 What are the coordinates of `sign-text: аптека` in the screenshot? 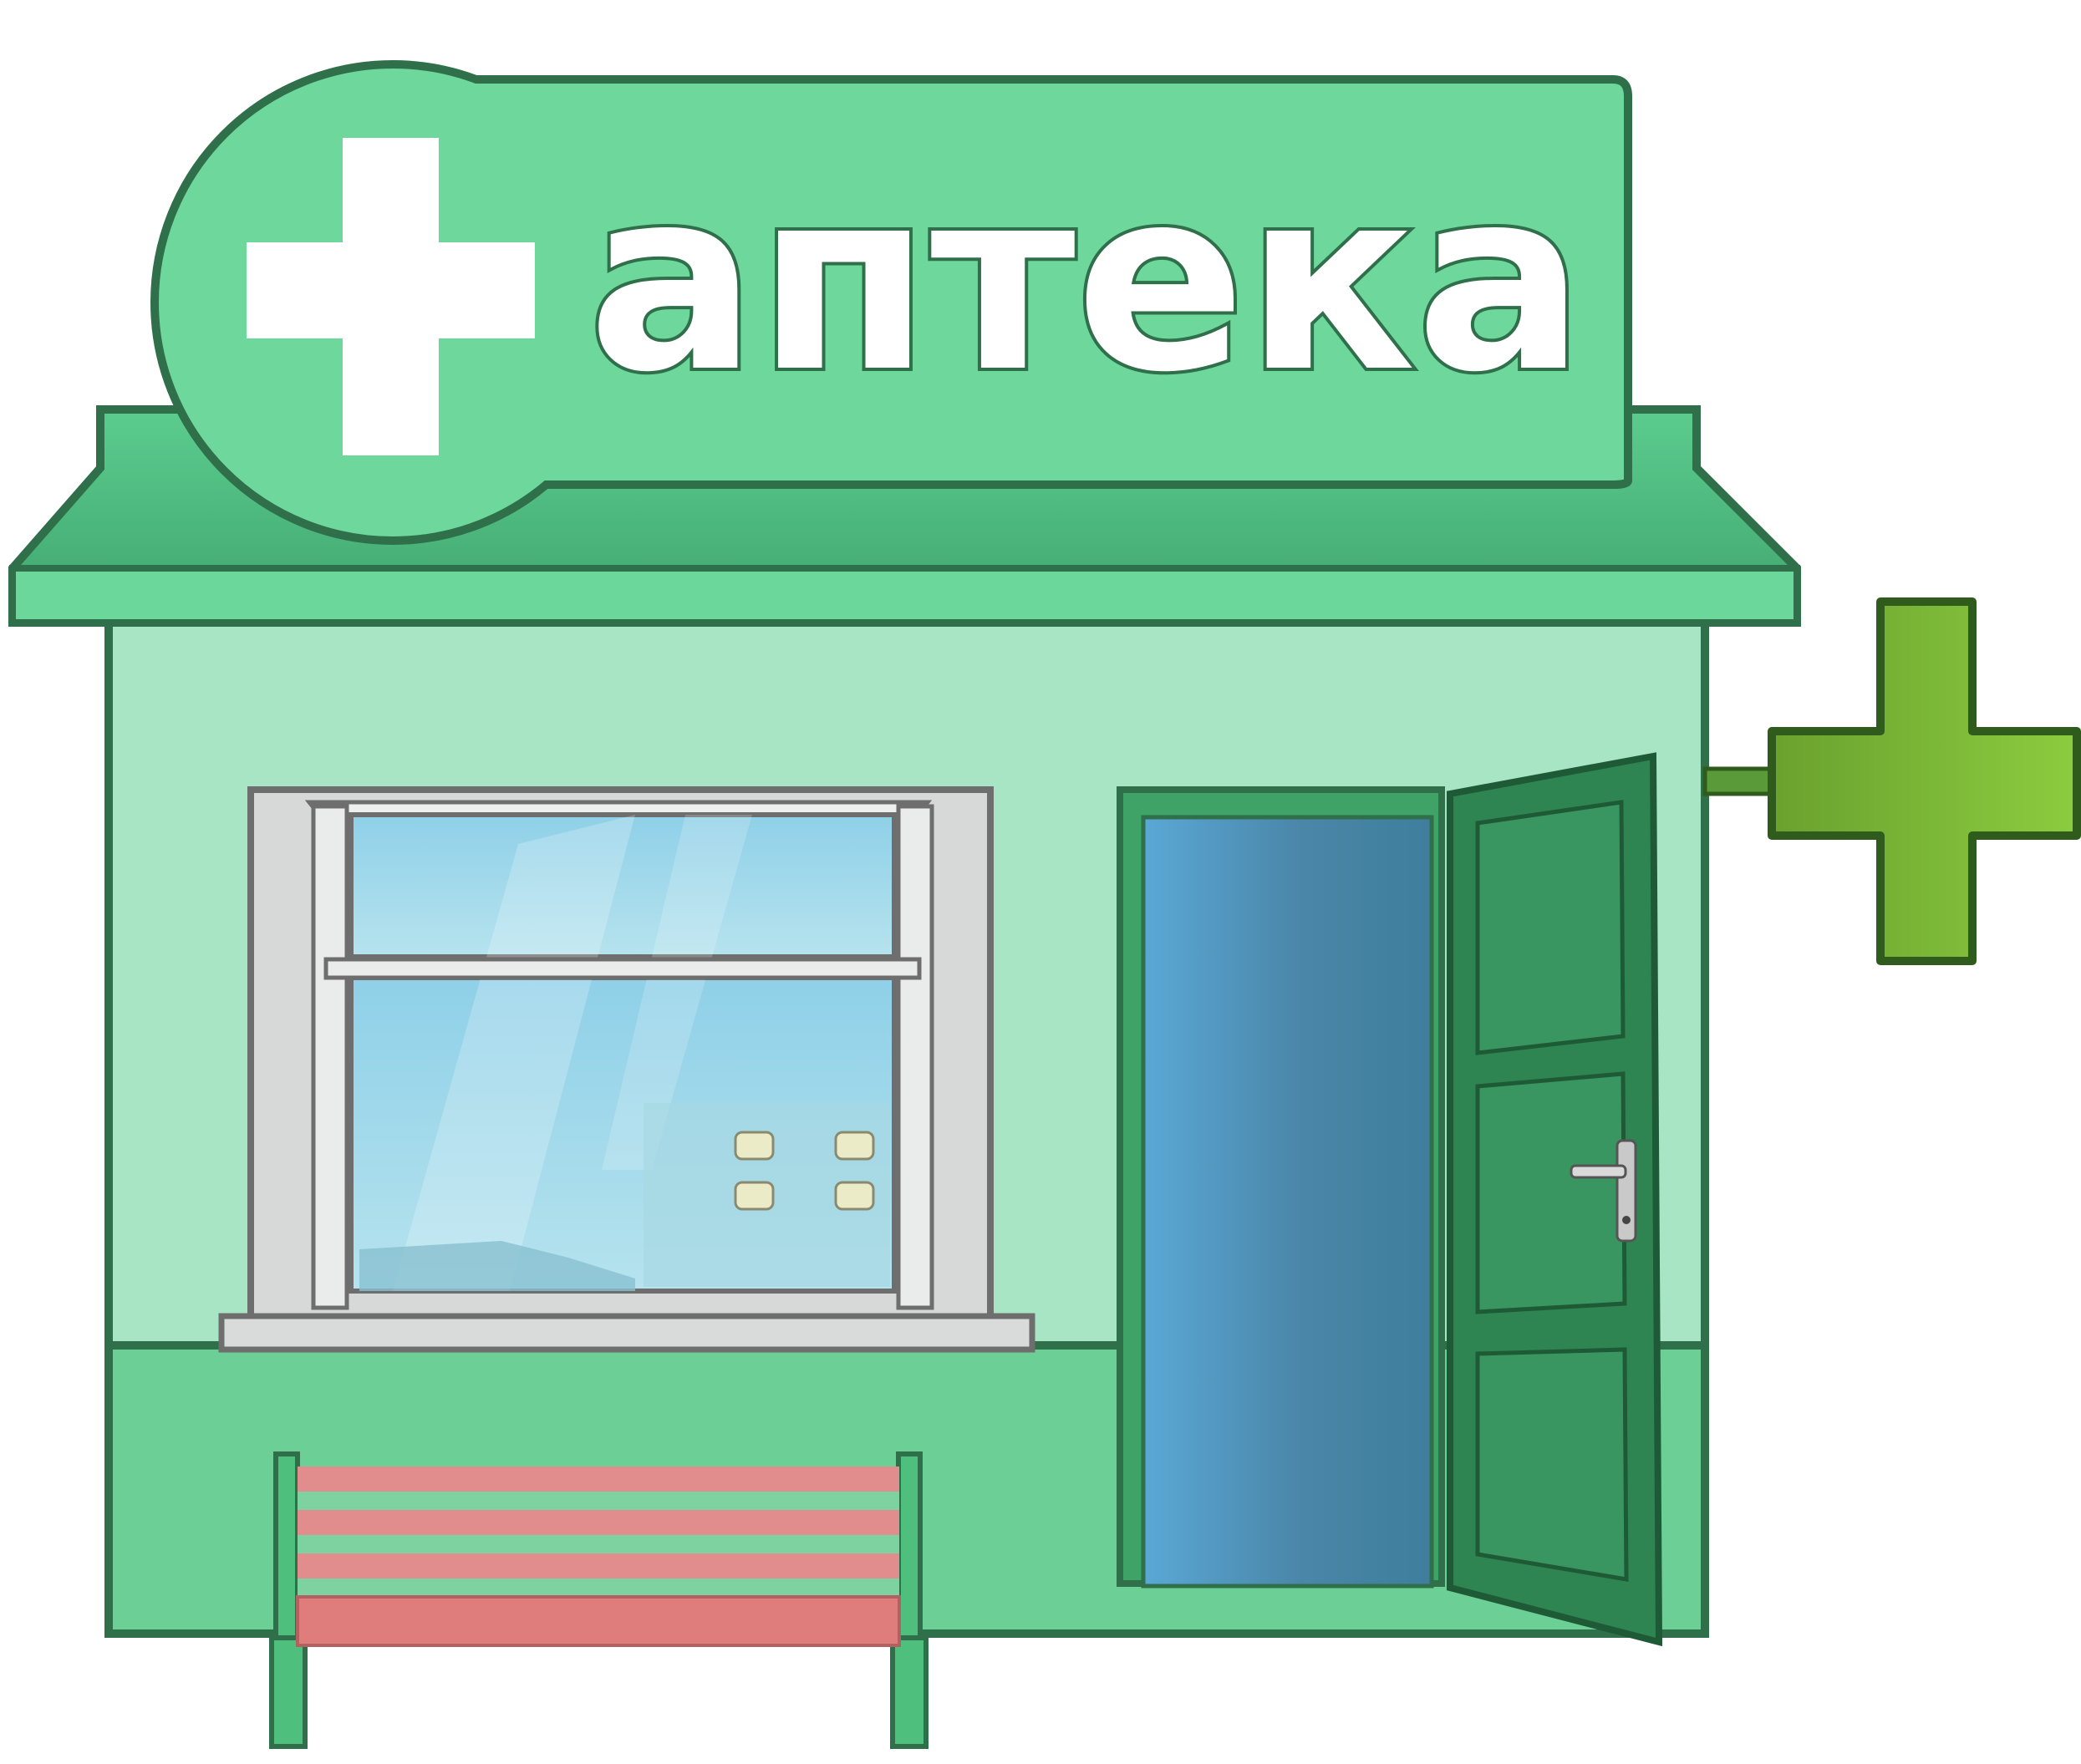 It's located at (1086, 281).